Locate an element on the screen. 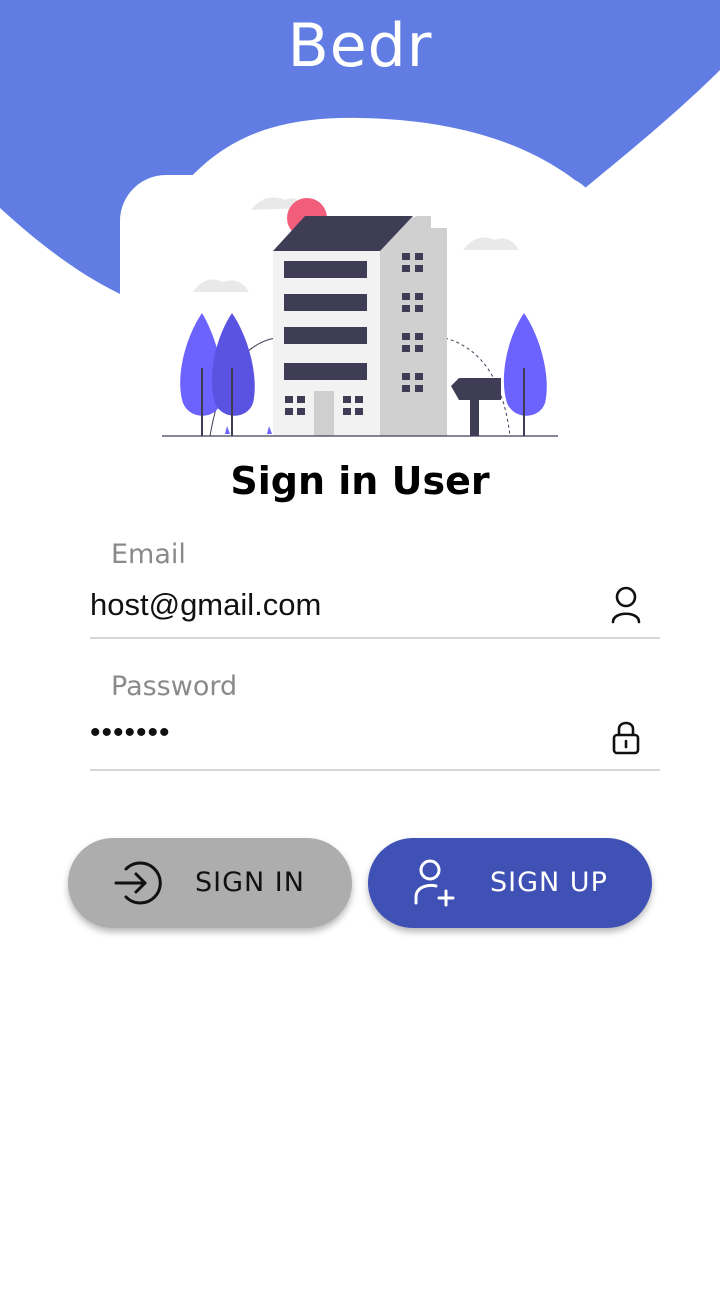 The image size is (720, 1300). email-field: Email host@gmail.com is located at coordinates (375, 588).